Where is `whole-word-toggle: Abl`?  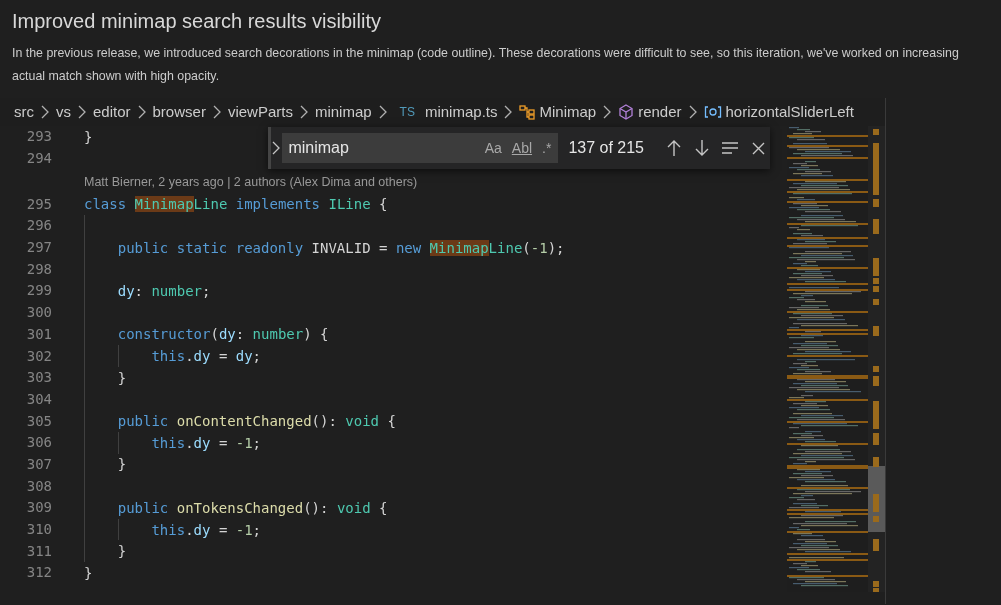
whole-word-toggle: Abl is located at coordinates (522, 148).